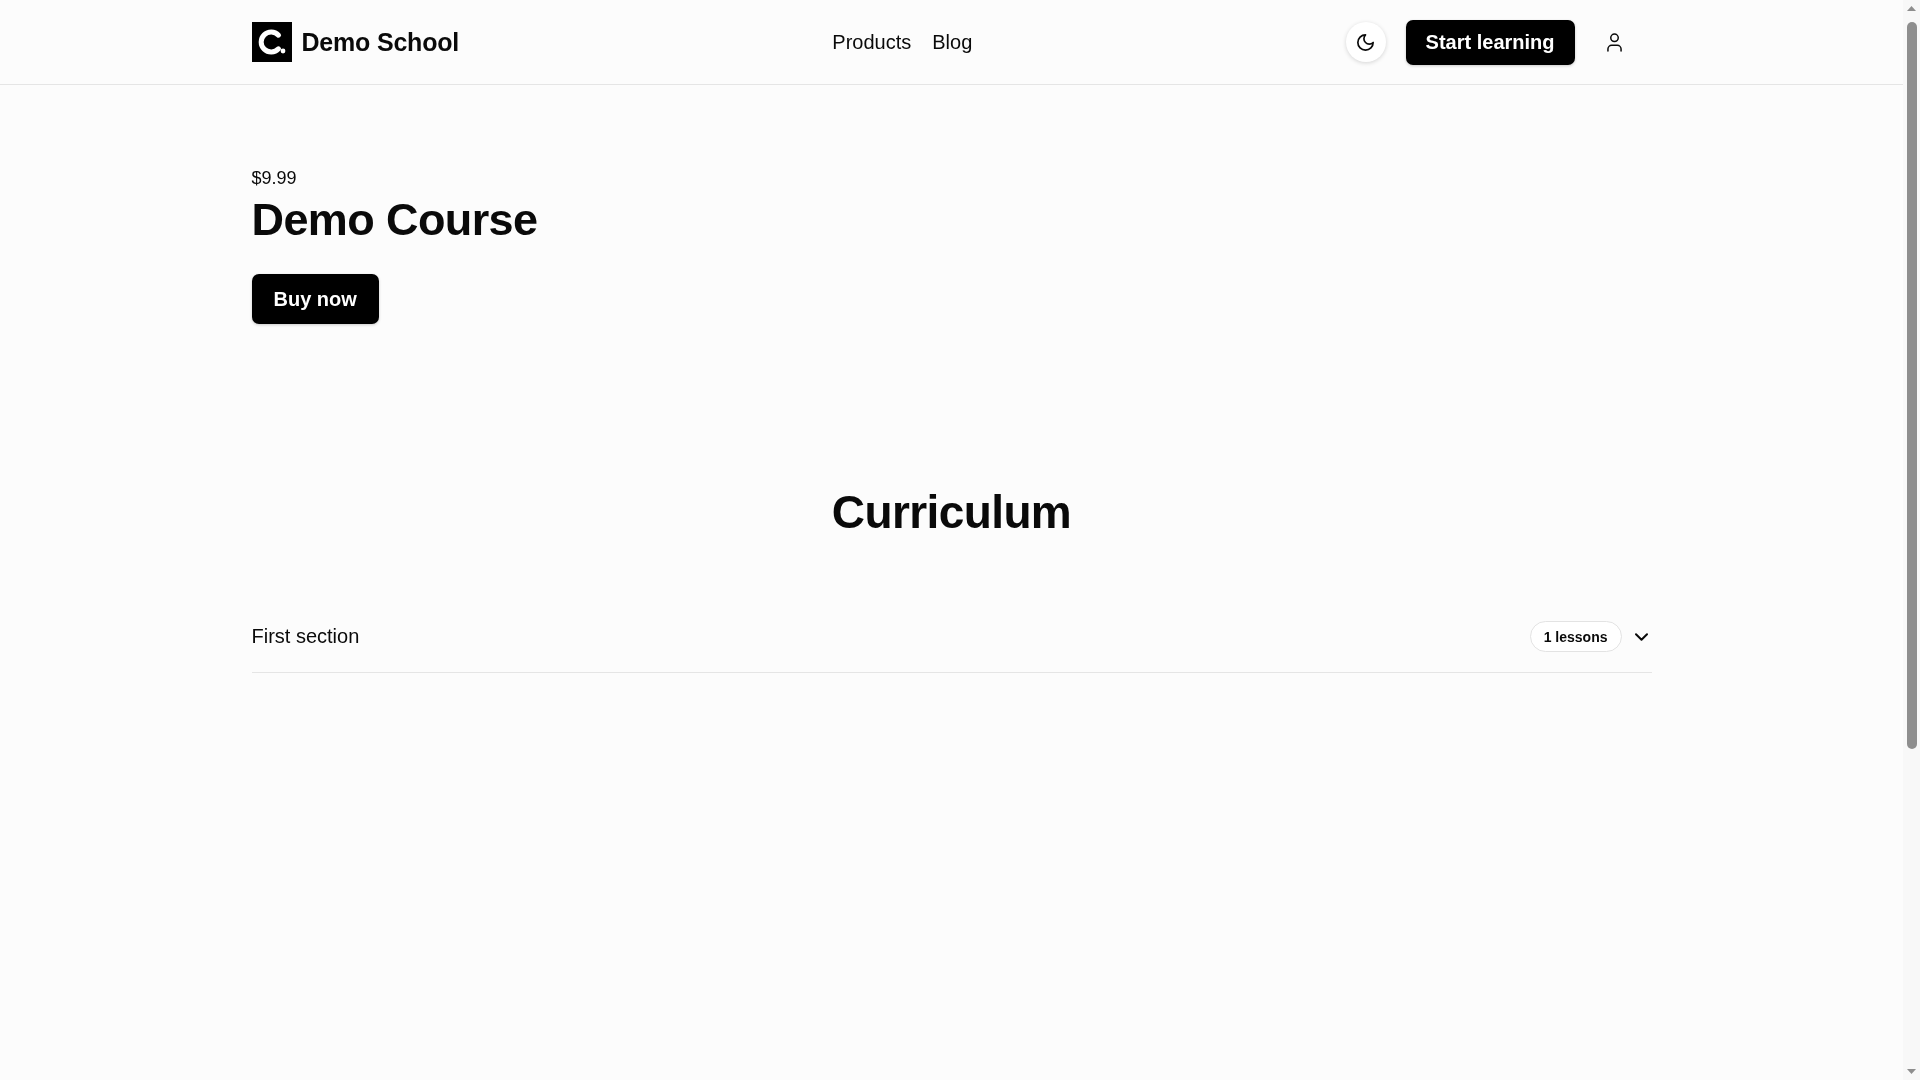  Describe the element at coordinates (1641, 636) in the screenshot. I see `chevron-down-icon` at that location.